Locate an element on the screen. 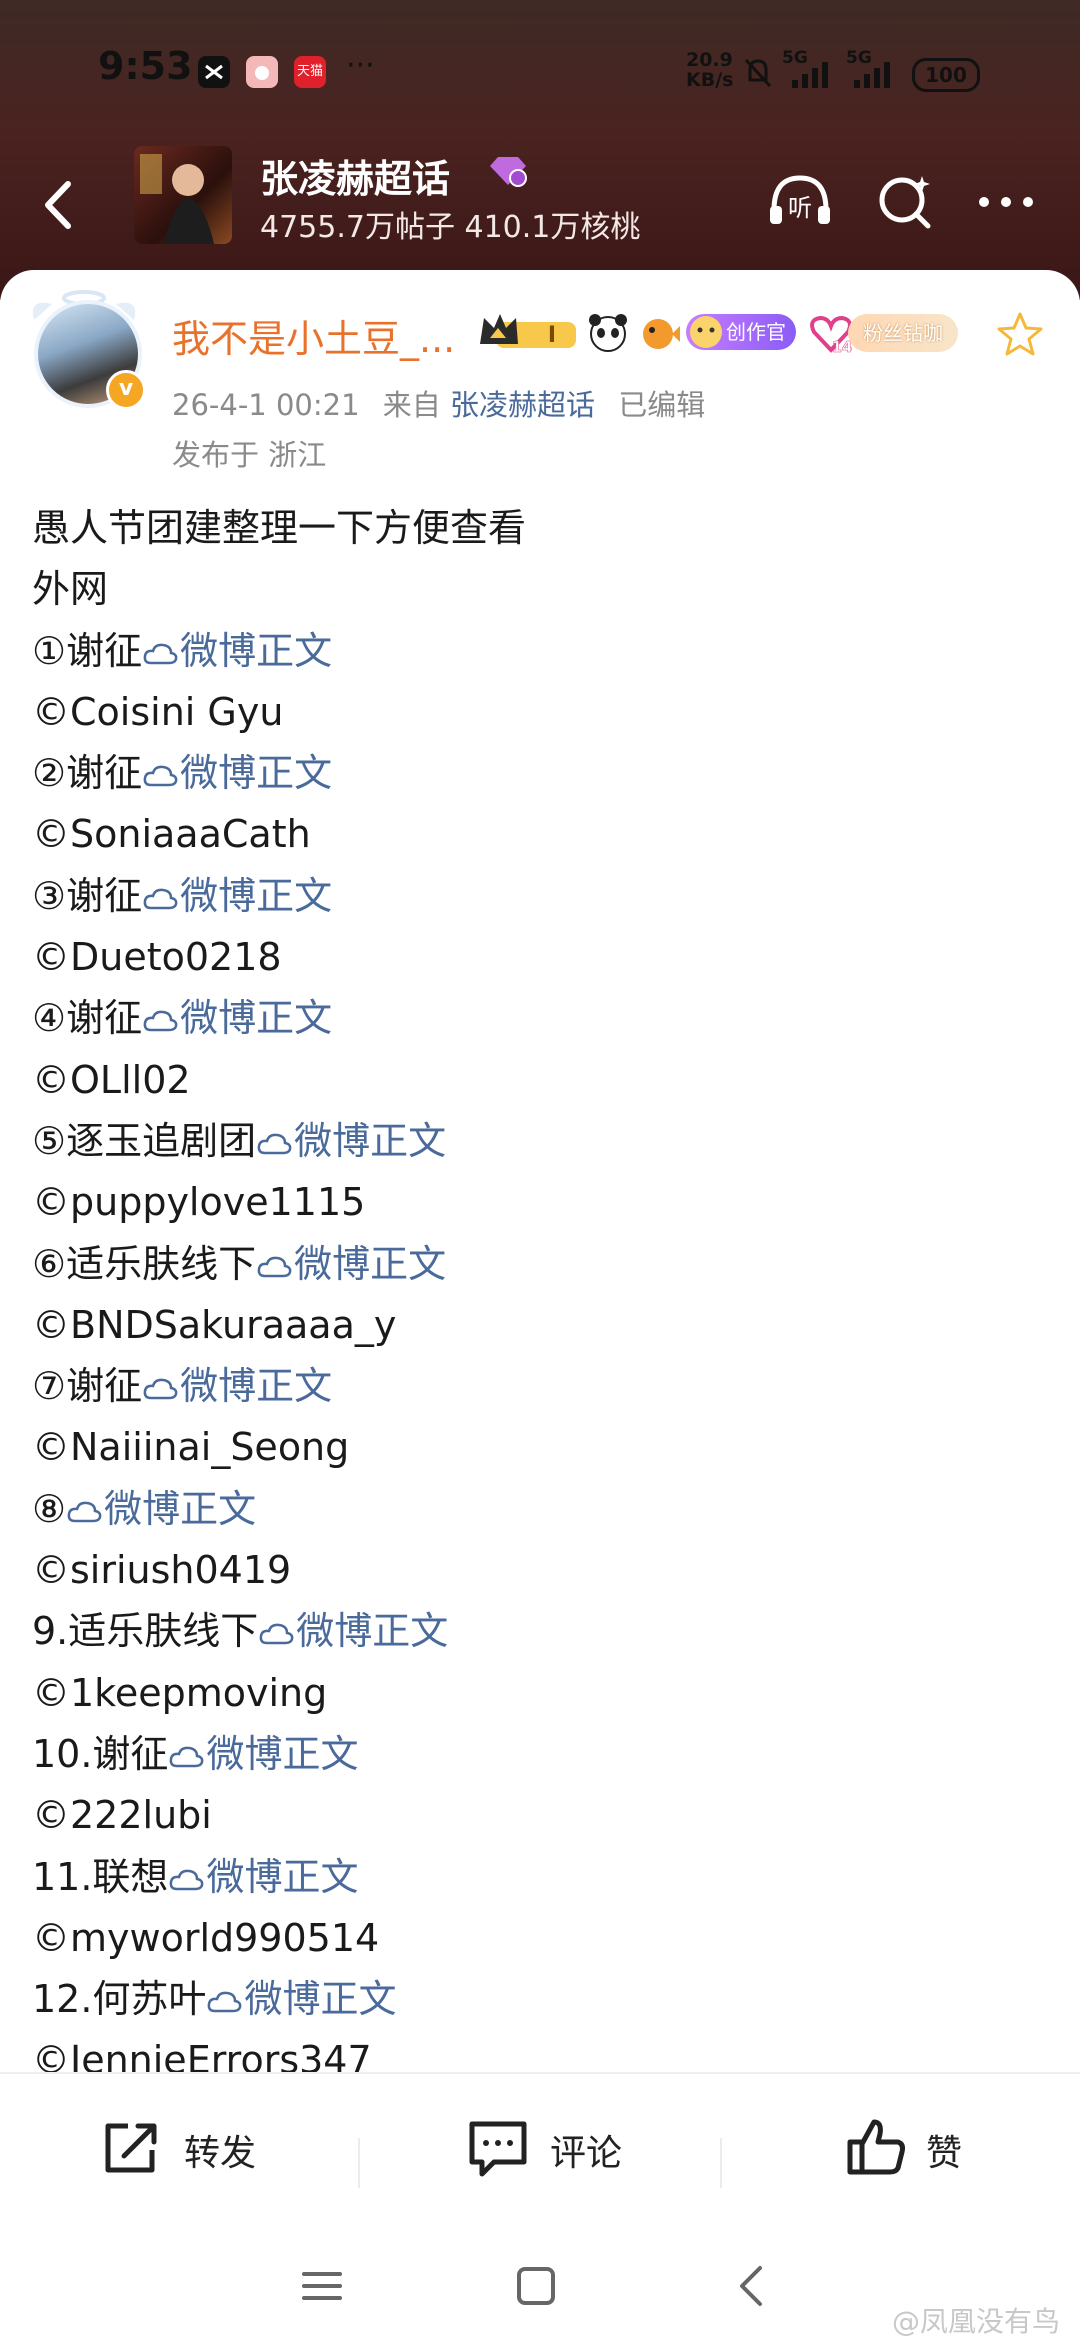 The image size is (1080, 2347). panda-icon is located at coordinates (608, 332).